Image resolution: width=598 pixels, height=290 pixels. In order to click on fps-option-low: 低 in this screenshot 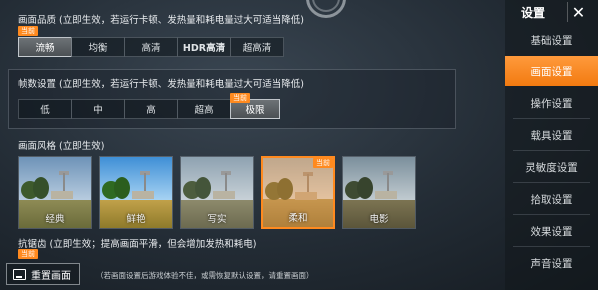, I will do `click(45, 109)`.